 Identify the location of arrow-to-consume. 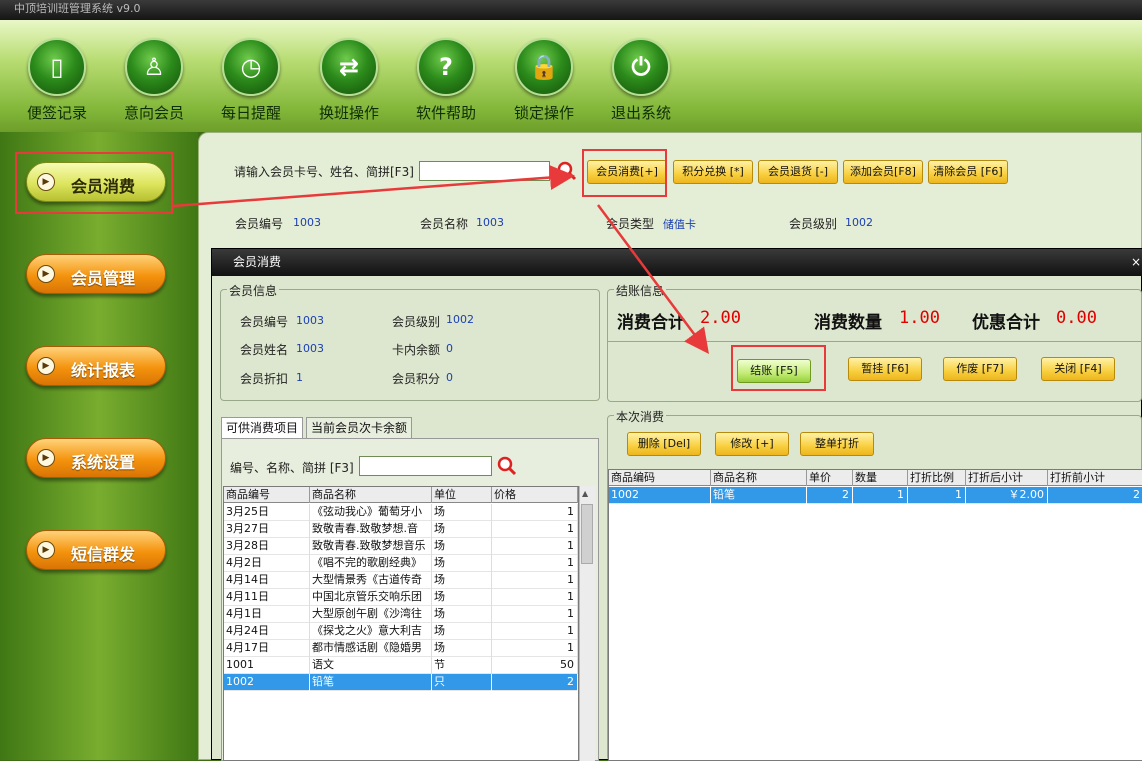
(373, 186).